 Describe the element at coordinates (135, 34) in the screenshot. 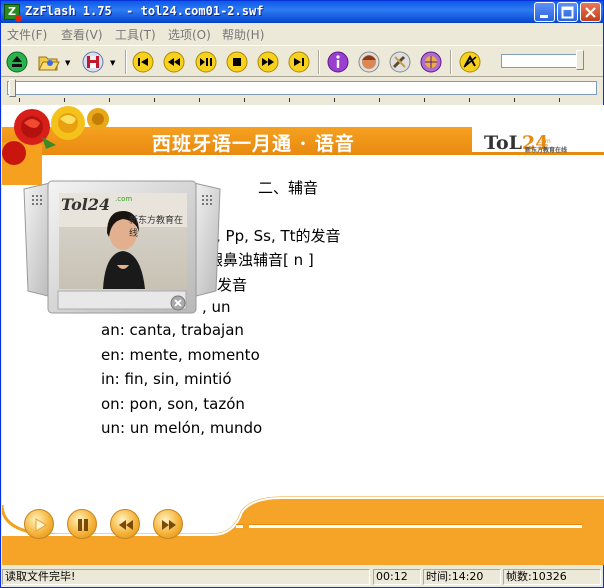

I see `menu-tools: 工具(T)` at that location.